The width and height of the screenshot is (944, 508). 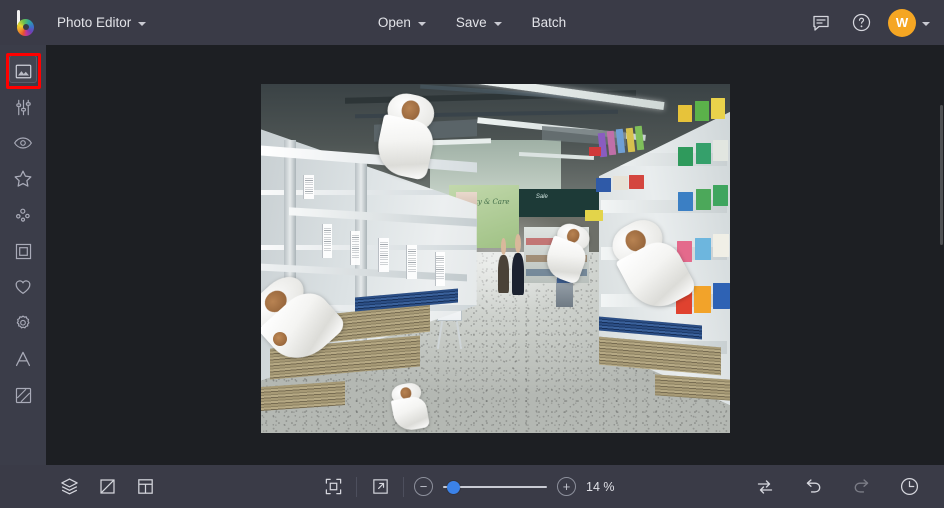 I want to click on save-button-label: Save, so click(x=471, y=22).